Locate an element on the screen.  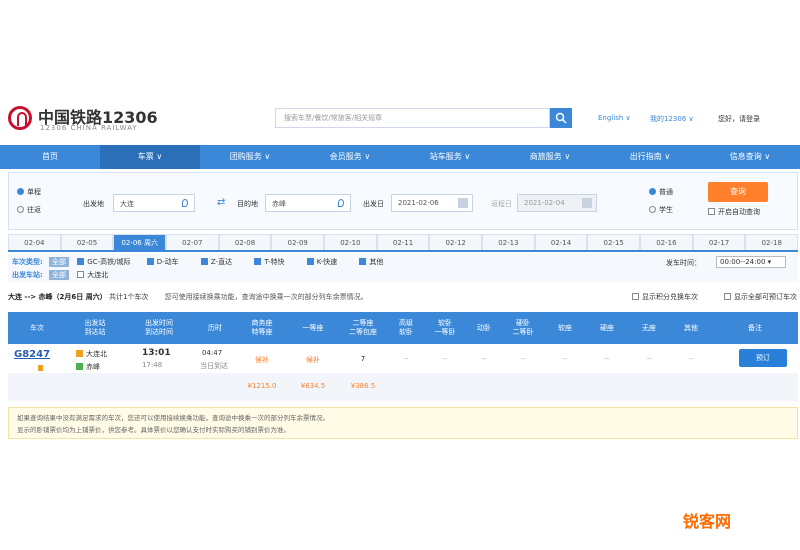
date-tab: 02-13 is located at coordinates (508, 242).